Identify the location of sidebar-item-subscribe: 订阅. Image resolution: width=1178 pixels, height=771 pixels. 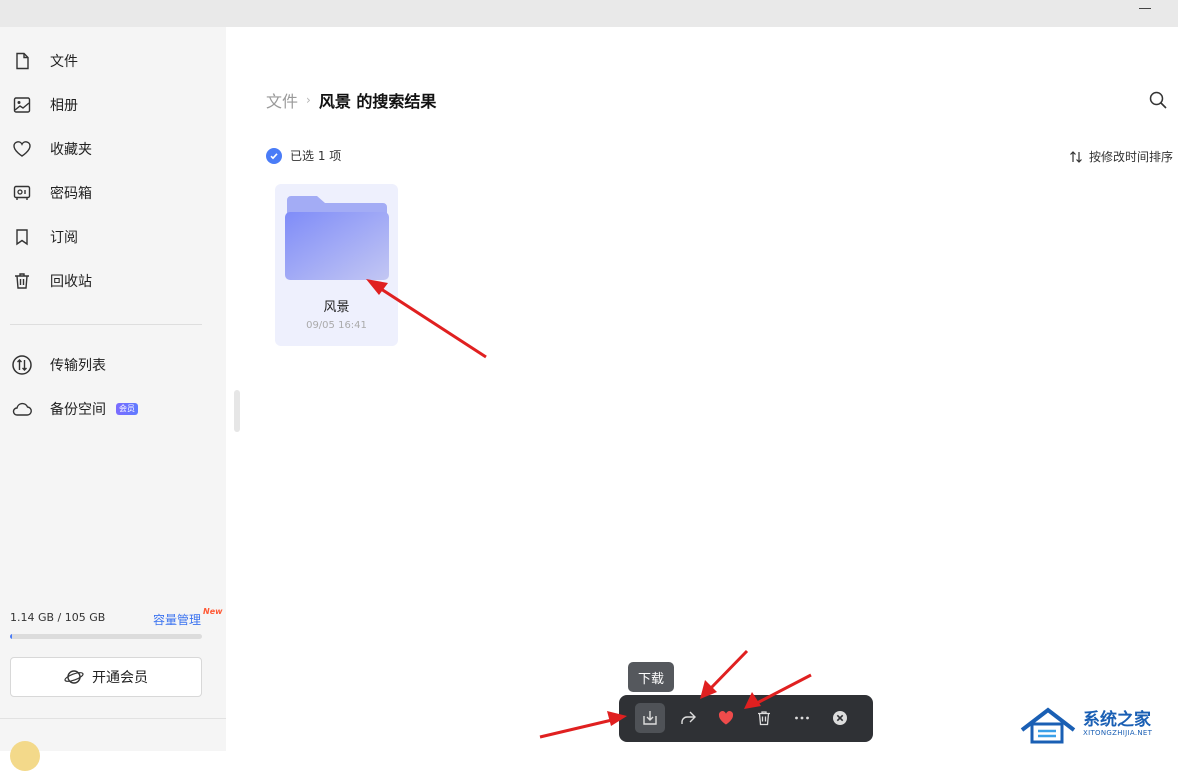
(113, 237).